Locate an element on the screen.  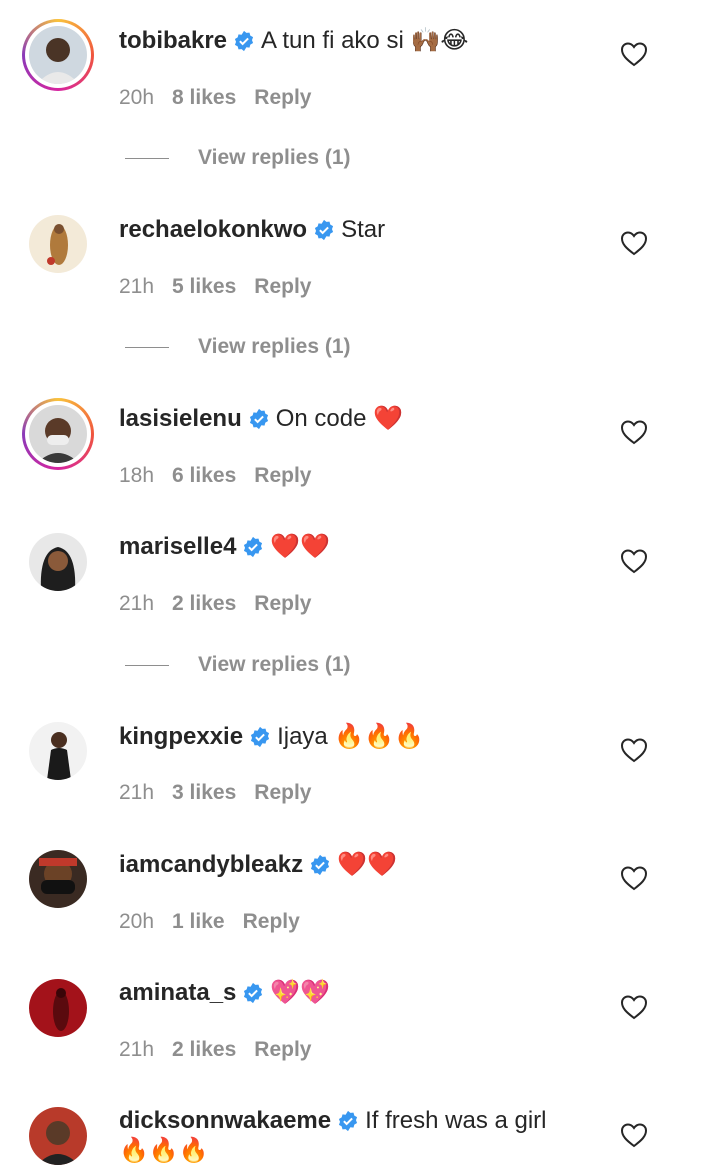
comment-line: dicksonnwakaeme If fresh was a girl 🔥🔥🔥 is located at coordinates (344, 1135).